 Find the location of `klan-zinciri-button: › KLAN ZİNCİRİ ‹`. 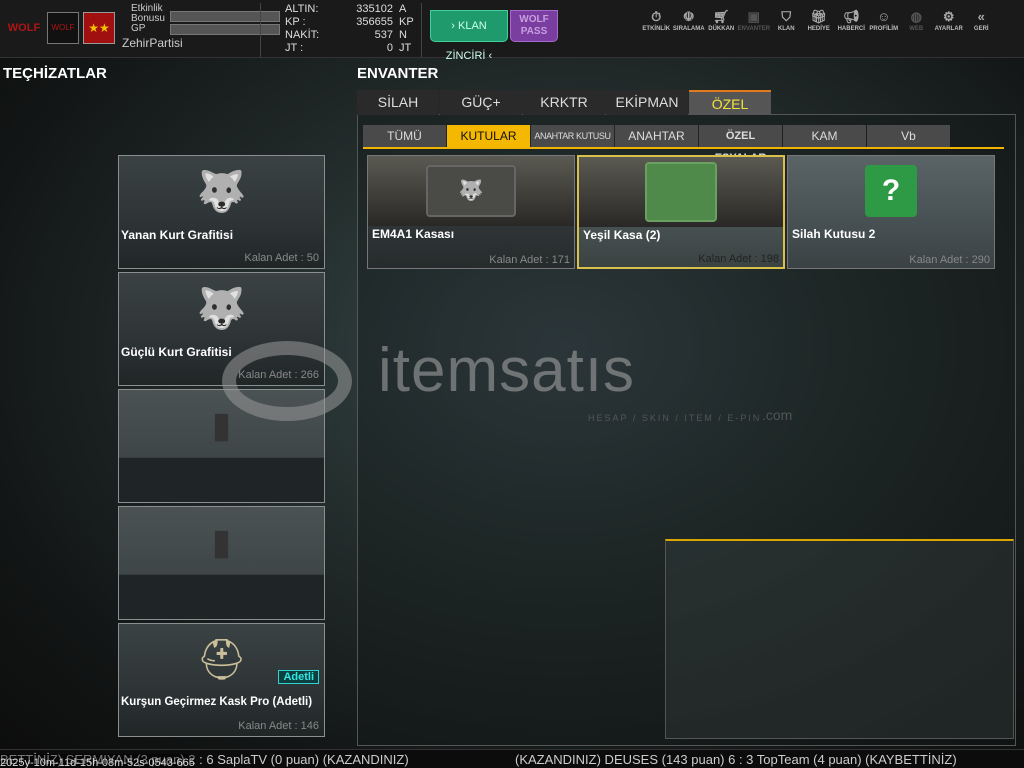

klan-zinciri-button: › KLAN ZİNCİRİ ‹ is located at coordinates (469, 36).